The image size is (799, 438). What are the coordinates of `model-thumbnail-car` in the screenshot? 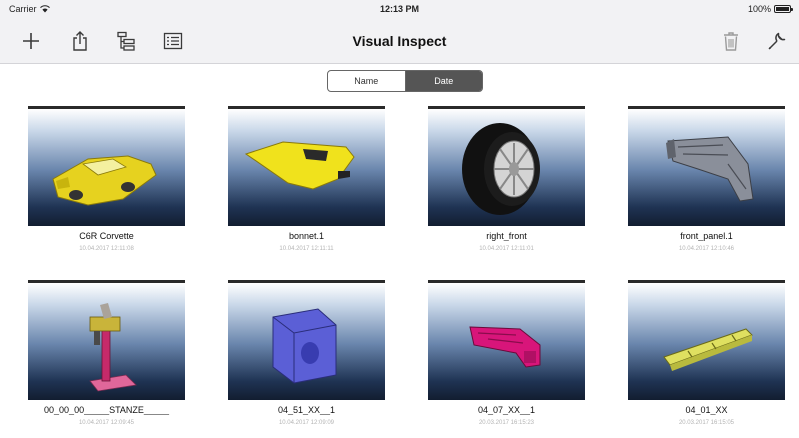 It's located at (106, 166).